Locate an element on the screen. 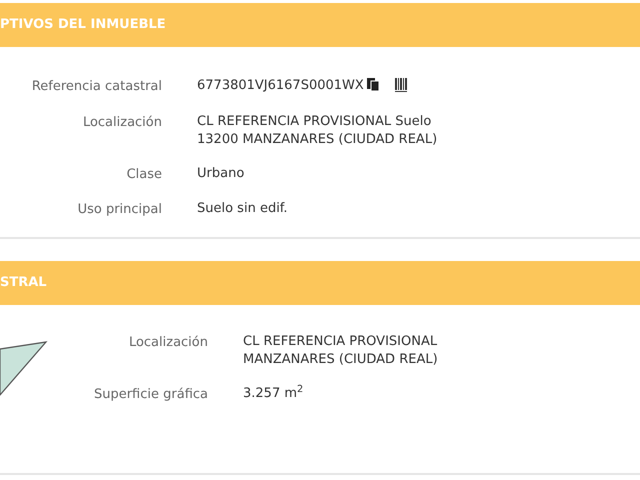 The width and height of the screenshot is (640, 480). section-title: PTIVOS DEL INMUEBLE is located at coordinates (83, 25).